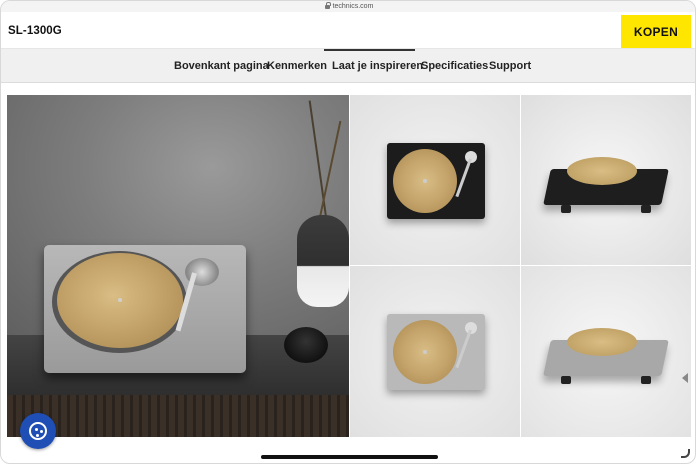 The image size is (696, 464). Describe the element at coordinates (353, 6) in the screenshot. I see `url-text: technics.com` at that location.